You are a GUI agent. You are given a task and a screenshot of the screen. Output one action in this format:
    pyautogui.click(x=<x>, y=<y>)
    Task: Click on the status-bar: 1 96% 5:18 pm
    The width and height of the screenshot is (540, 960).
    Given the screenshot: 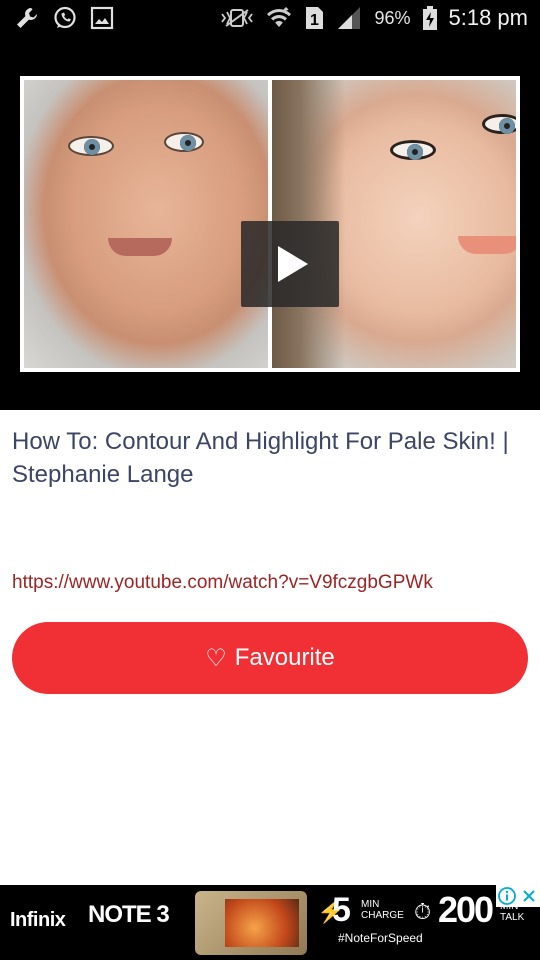 What is the action you would take?
    pyautogui.click(x=270, y=18)
    